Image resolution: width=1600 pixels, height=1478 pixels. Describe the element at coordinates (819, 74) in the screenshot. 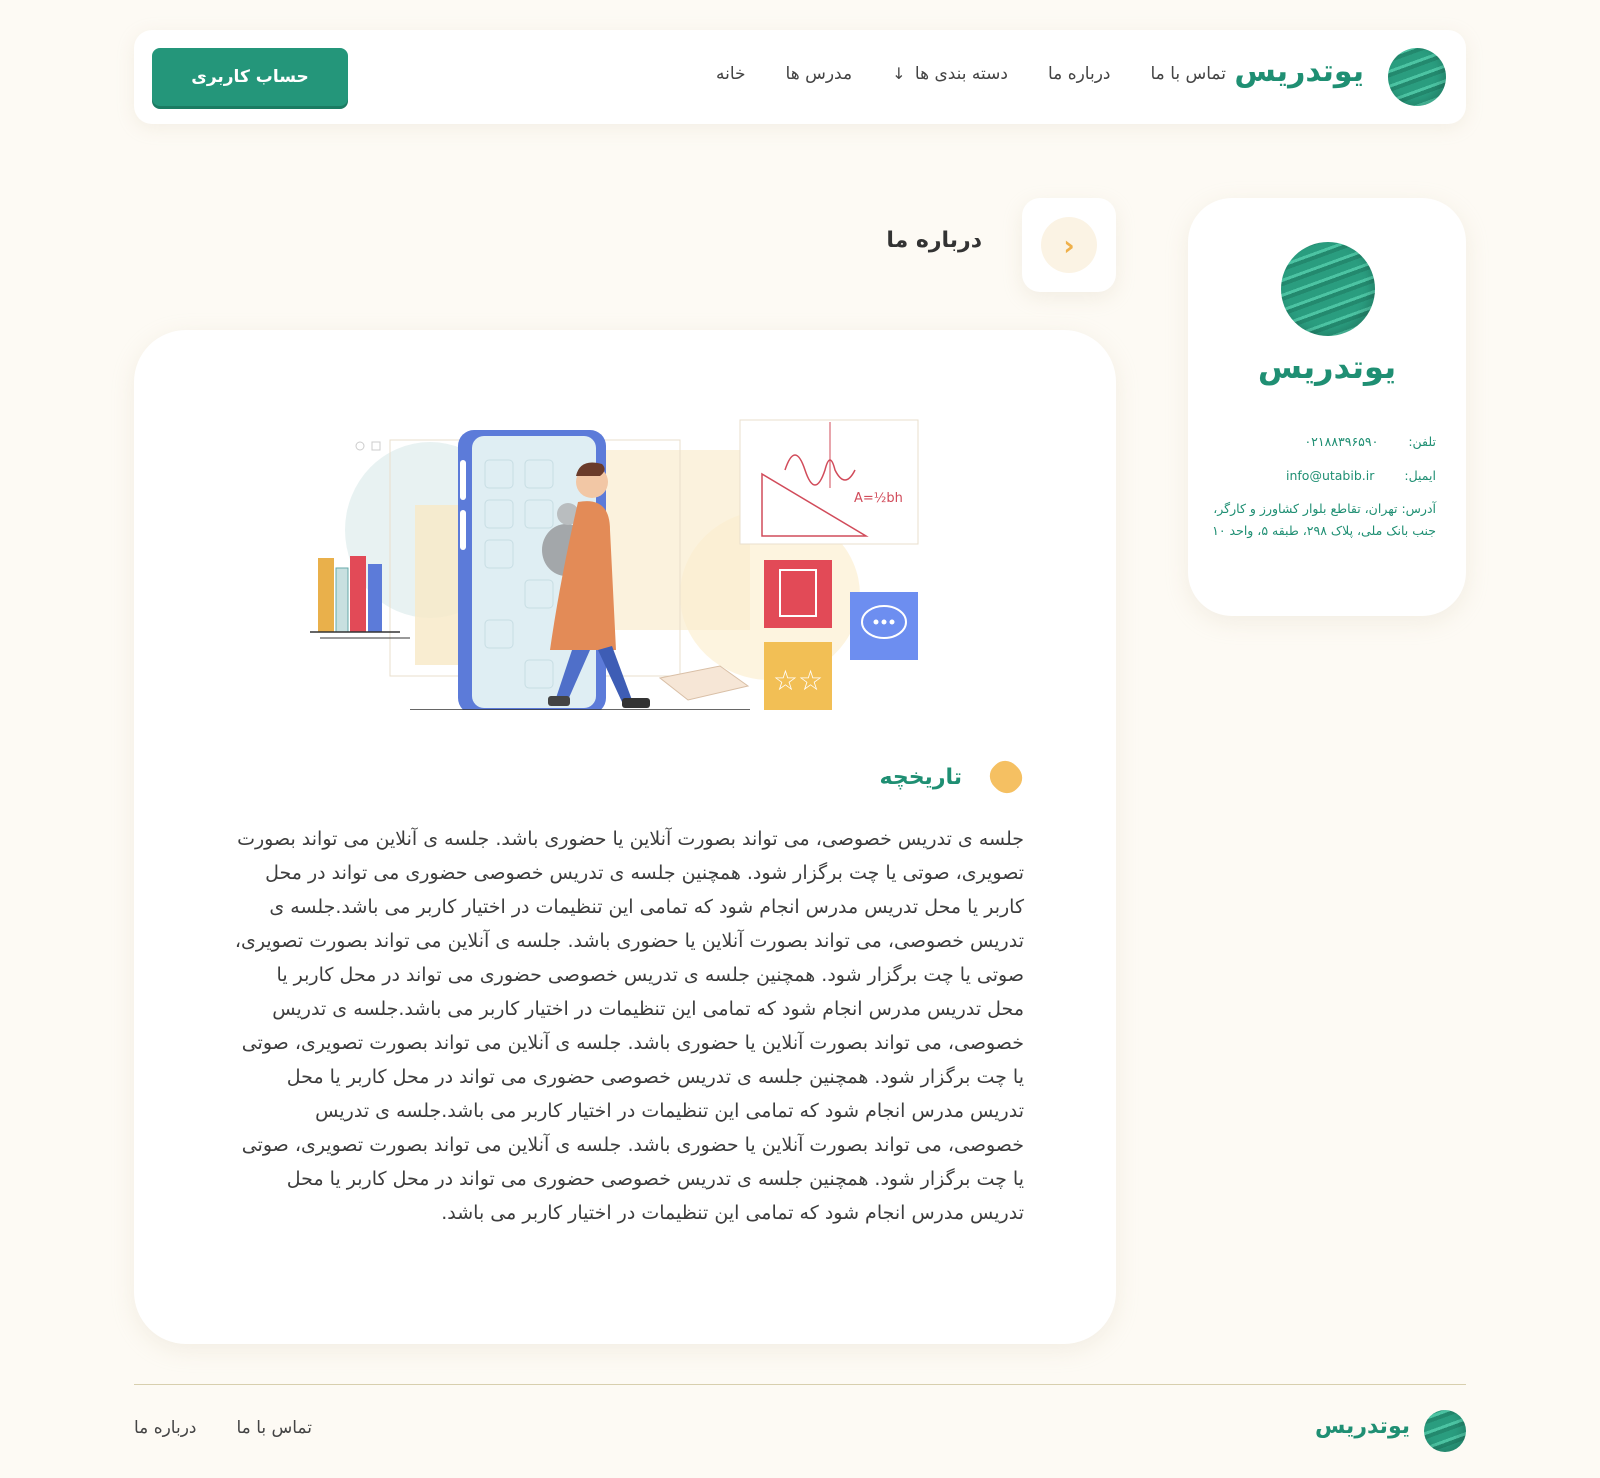

I see `nav-item-teachers: مدرس ها` at that location.